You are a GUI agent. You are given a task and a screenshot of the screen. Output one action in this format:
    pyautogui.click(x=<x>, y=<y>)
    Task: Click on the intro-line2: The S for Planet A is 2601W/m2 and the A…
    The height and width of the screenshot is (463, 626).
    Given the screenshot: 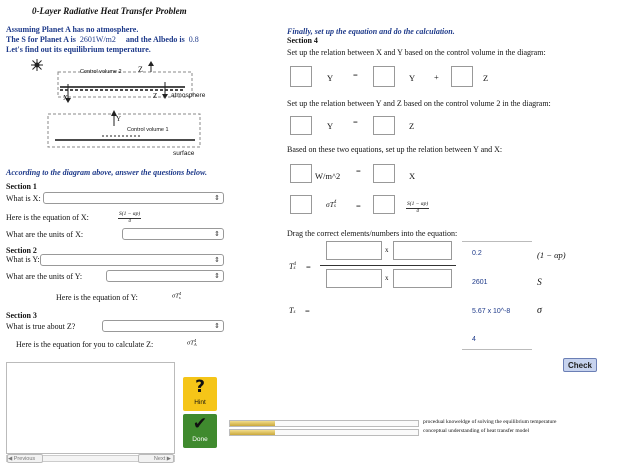 What is the action you would take?
    pyautogui.click(x=102, y=39)
    